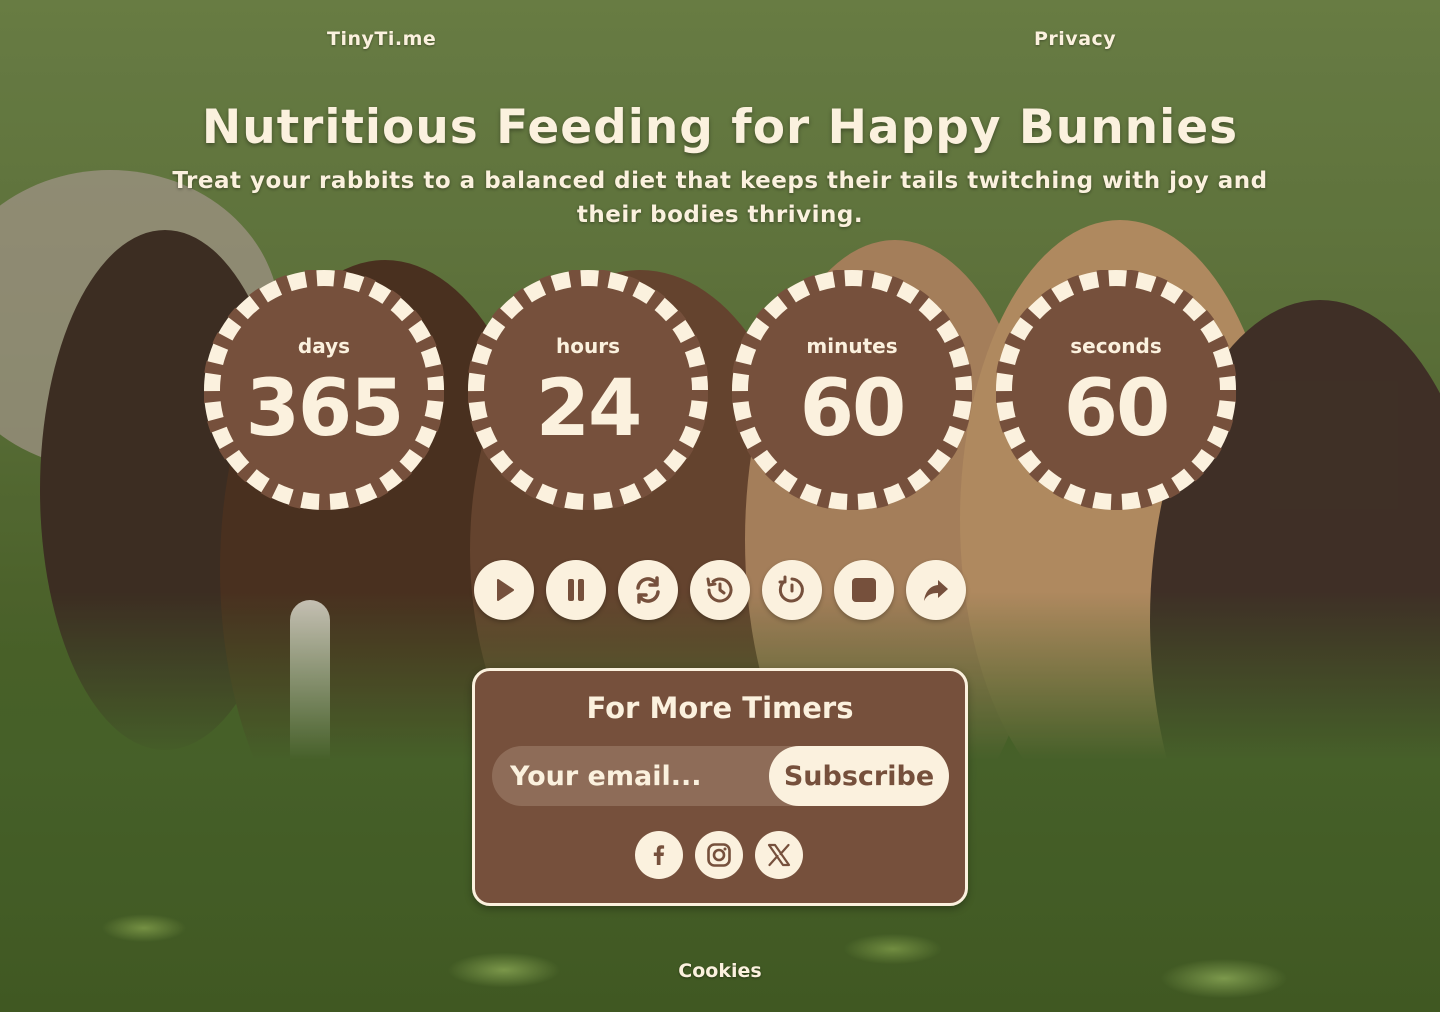 This screenshot has height=1012, width=1440. Describe the element at coordinates (852, 346) in the screenshot. I see `timer-unit-label: minutes` at that location.